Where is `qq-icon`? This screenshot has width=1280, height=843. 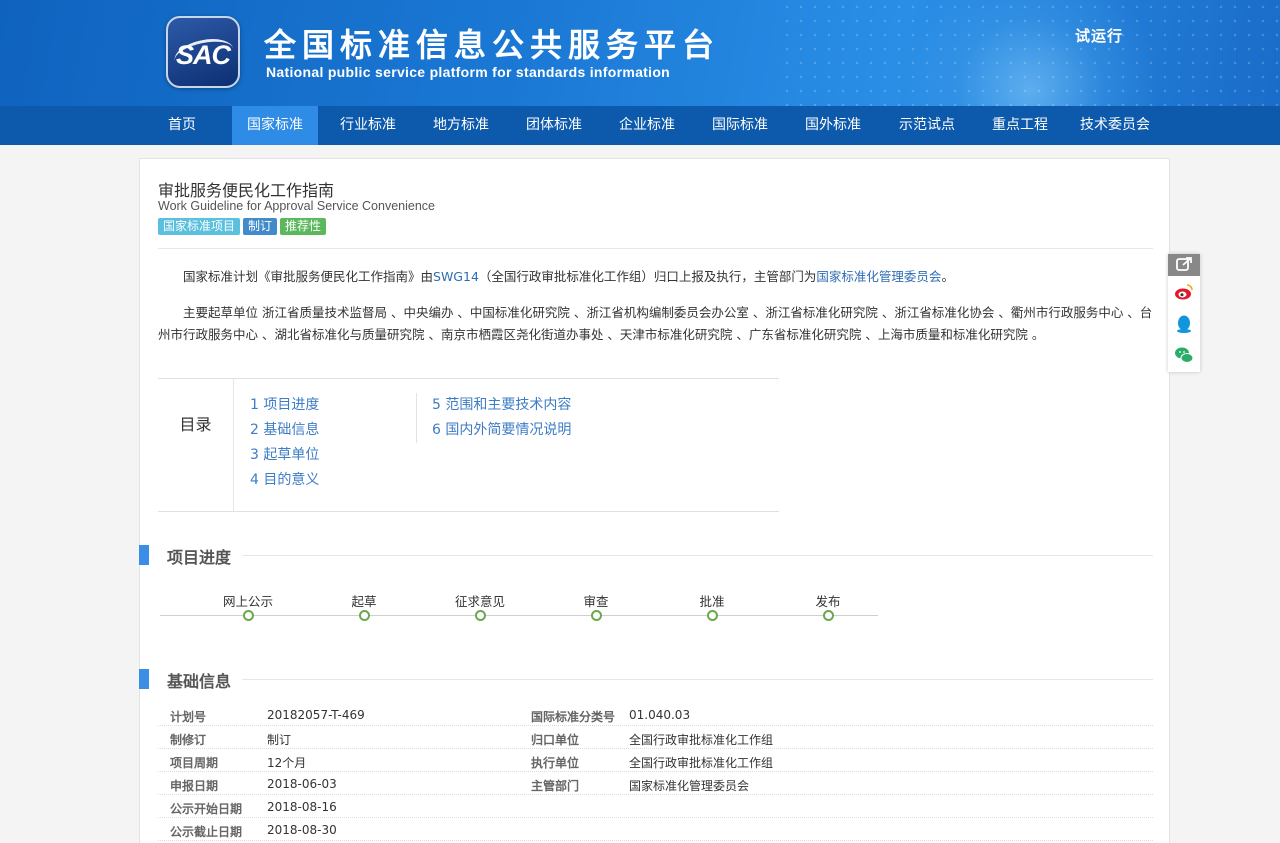
qq-icon is located at coordinates (1184, 324).